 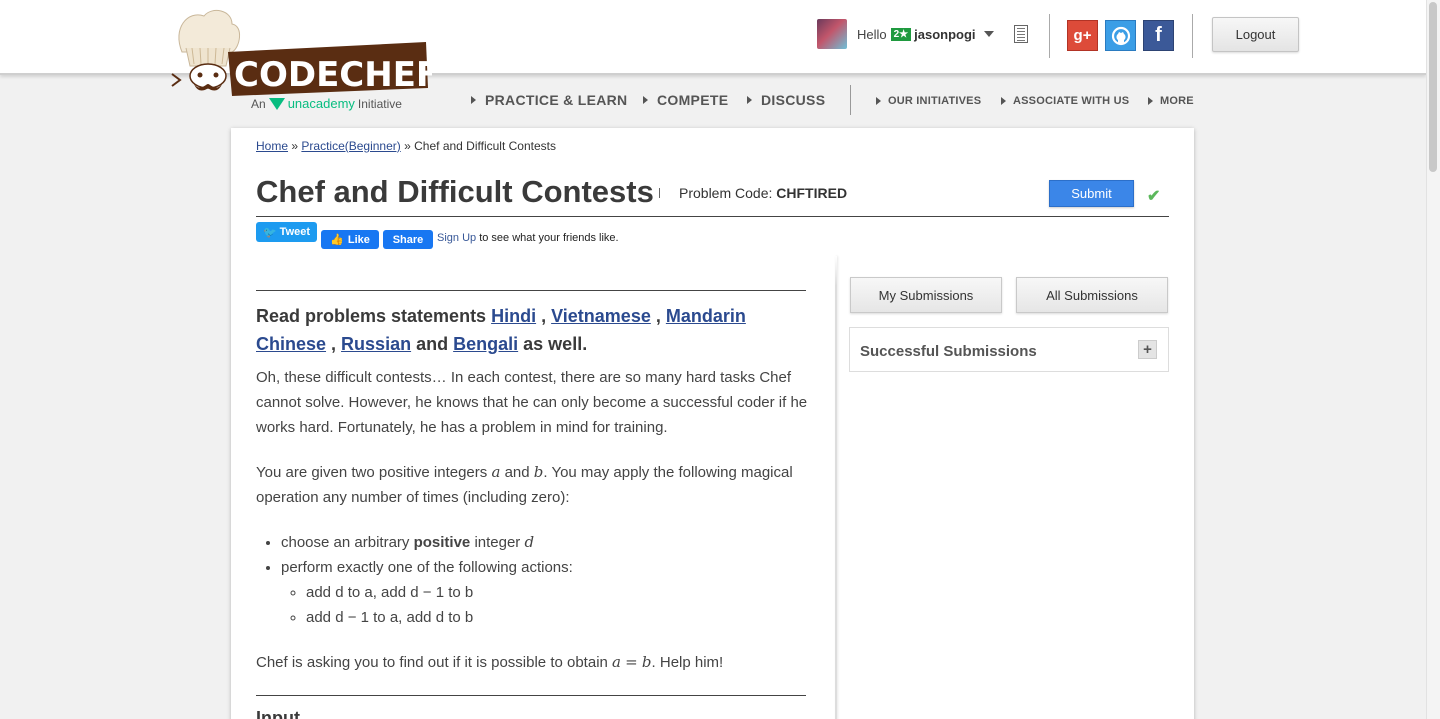 What do you see at coordinates (1433, 87) in the screenshot?
I see `scrollbar-thumb` at bounding box center [1433, 87].